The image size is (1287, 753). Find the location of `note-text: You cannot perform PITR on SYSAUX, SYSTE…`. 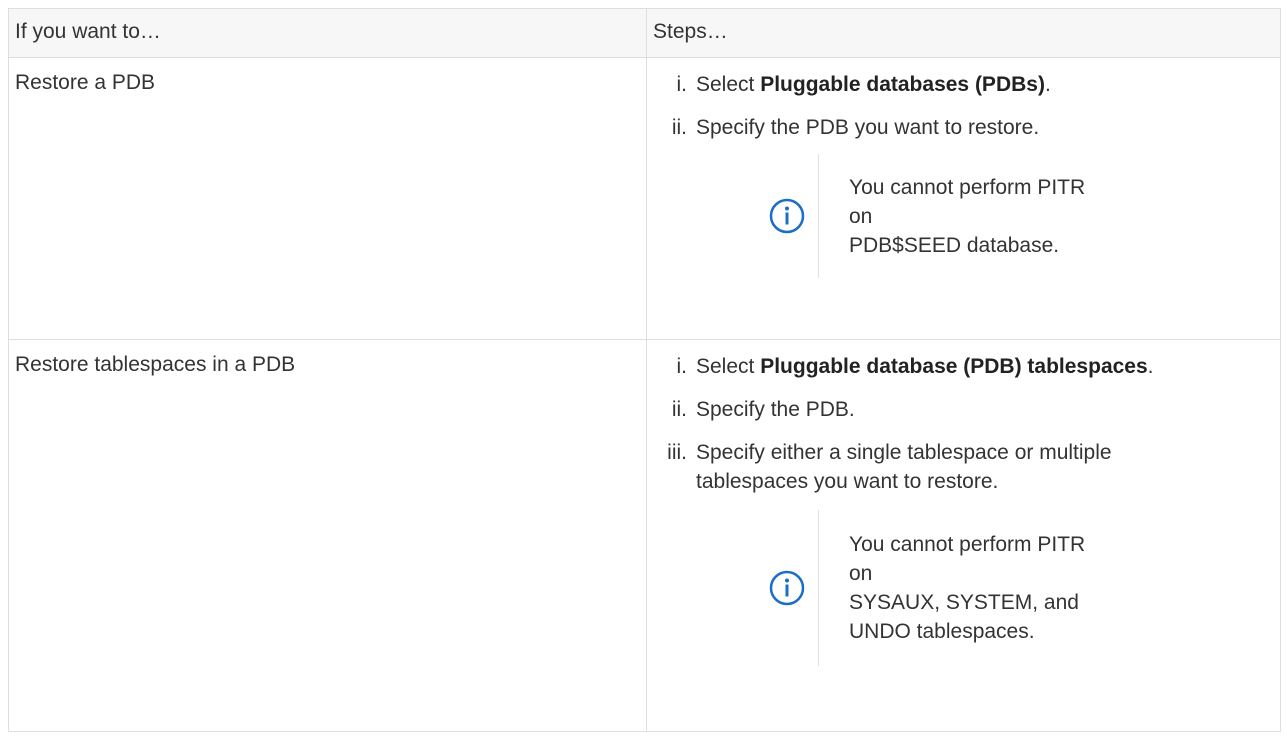

note-text: You cannot perform PITR on SYSAUX, SYSTE… is located at coordinates (967, 588).